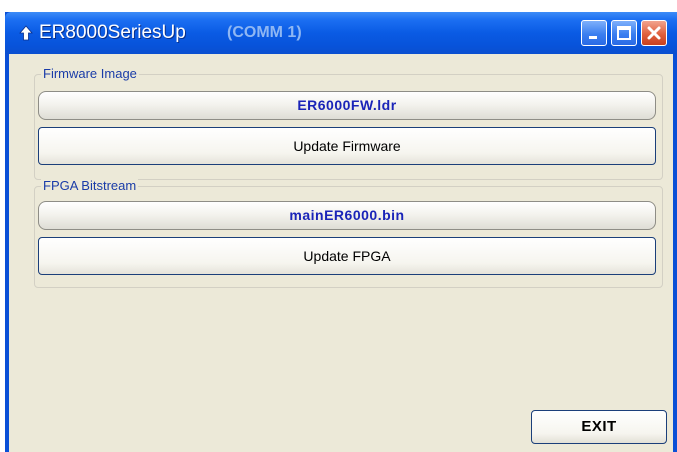  I want to click on close-icon, so click(654, 33).